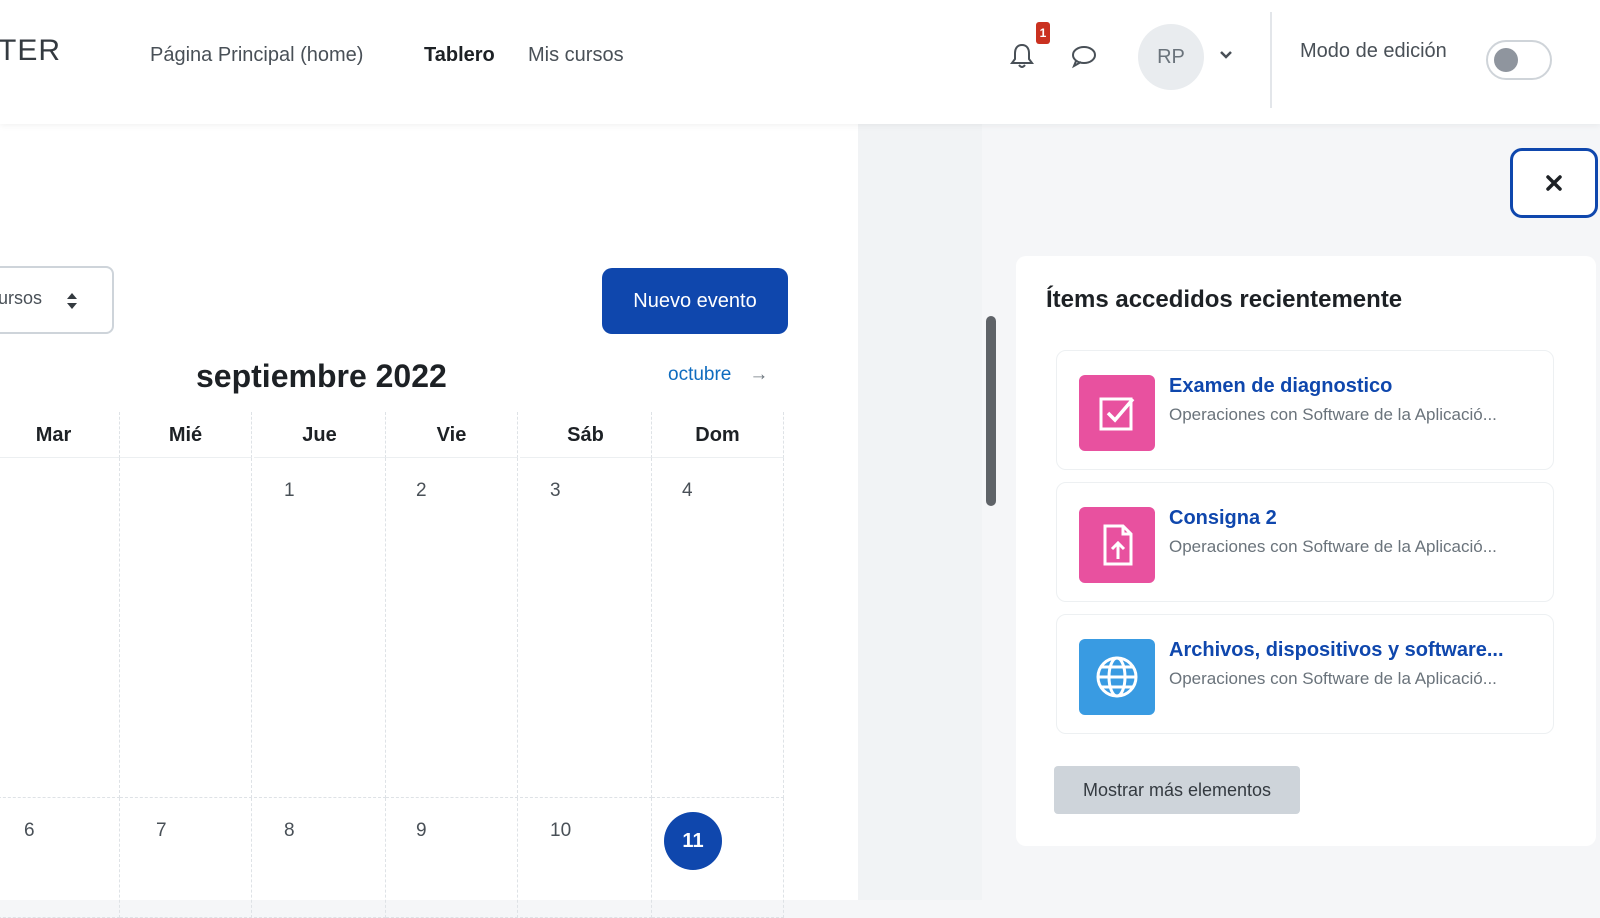  What do you see at coordinates (759, 374) in the screenshot?
I see `arrow-right-icon: →` at bounding box center [759, 374].